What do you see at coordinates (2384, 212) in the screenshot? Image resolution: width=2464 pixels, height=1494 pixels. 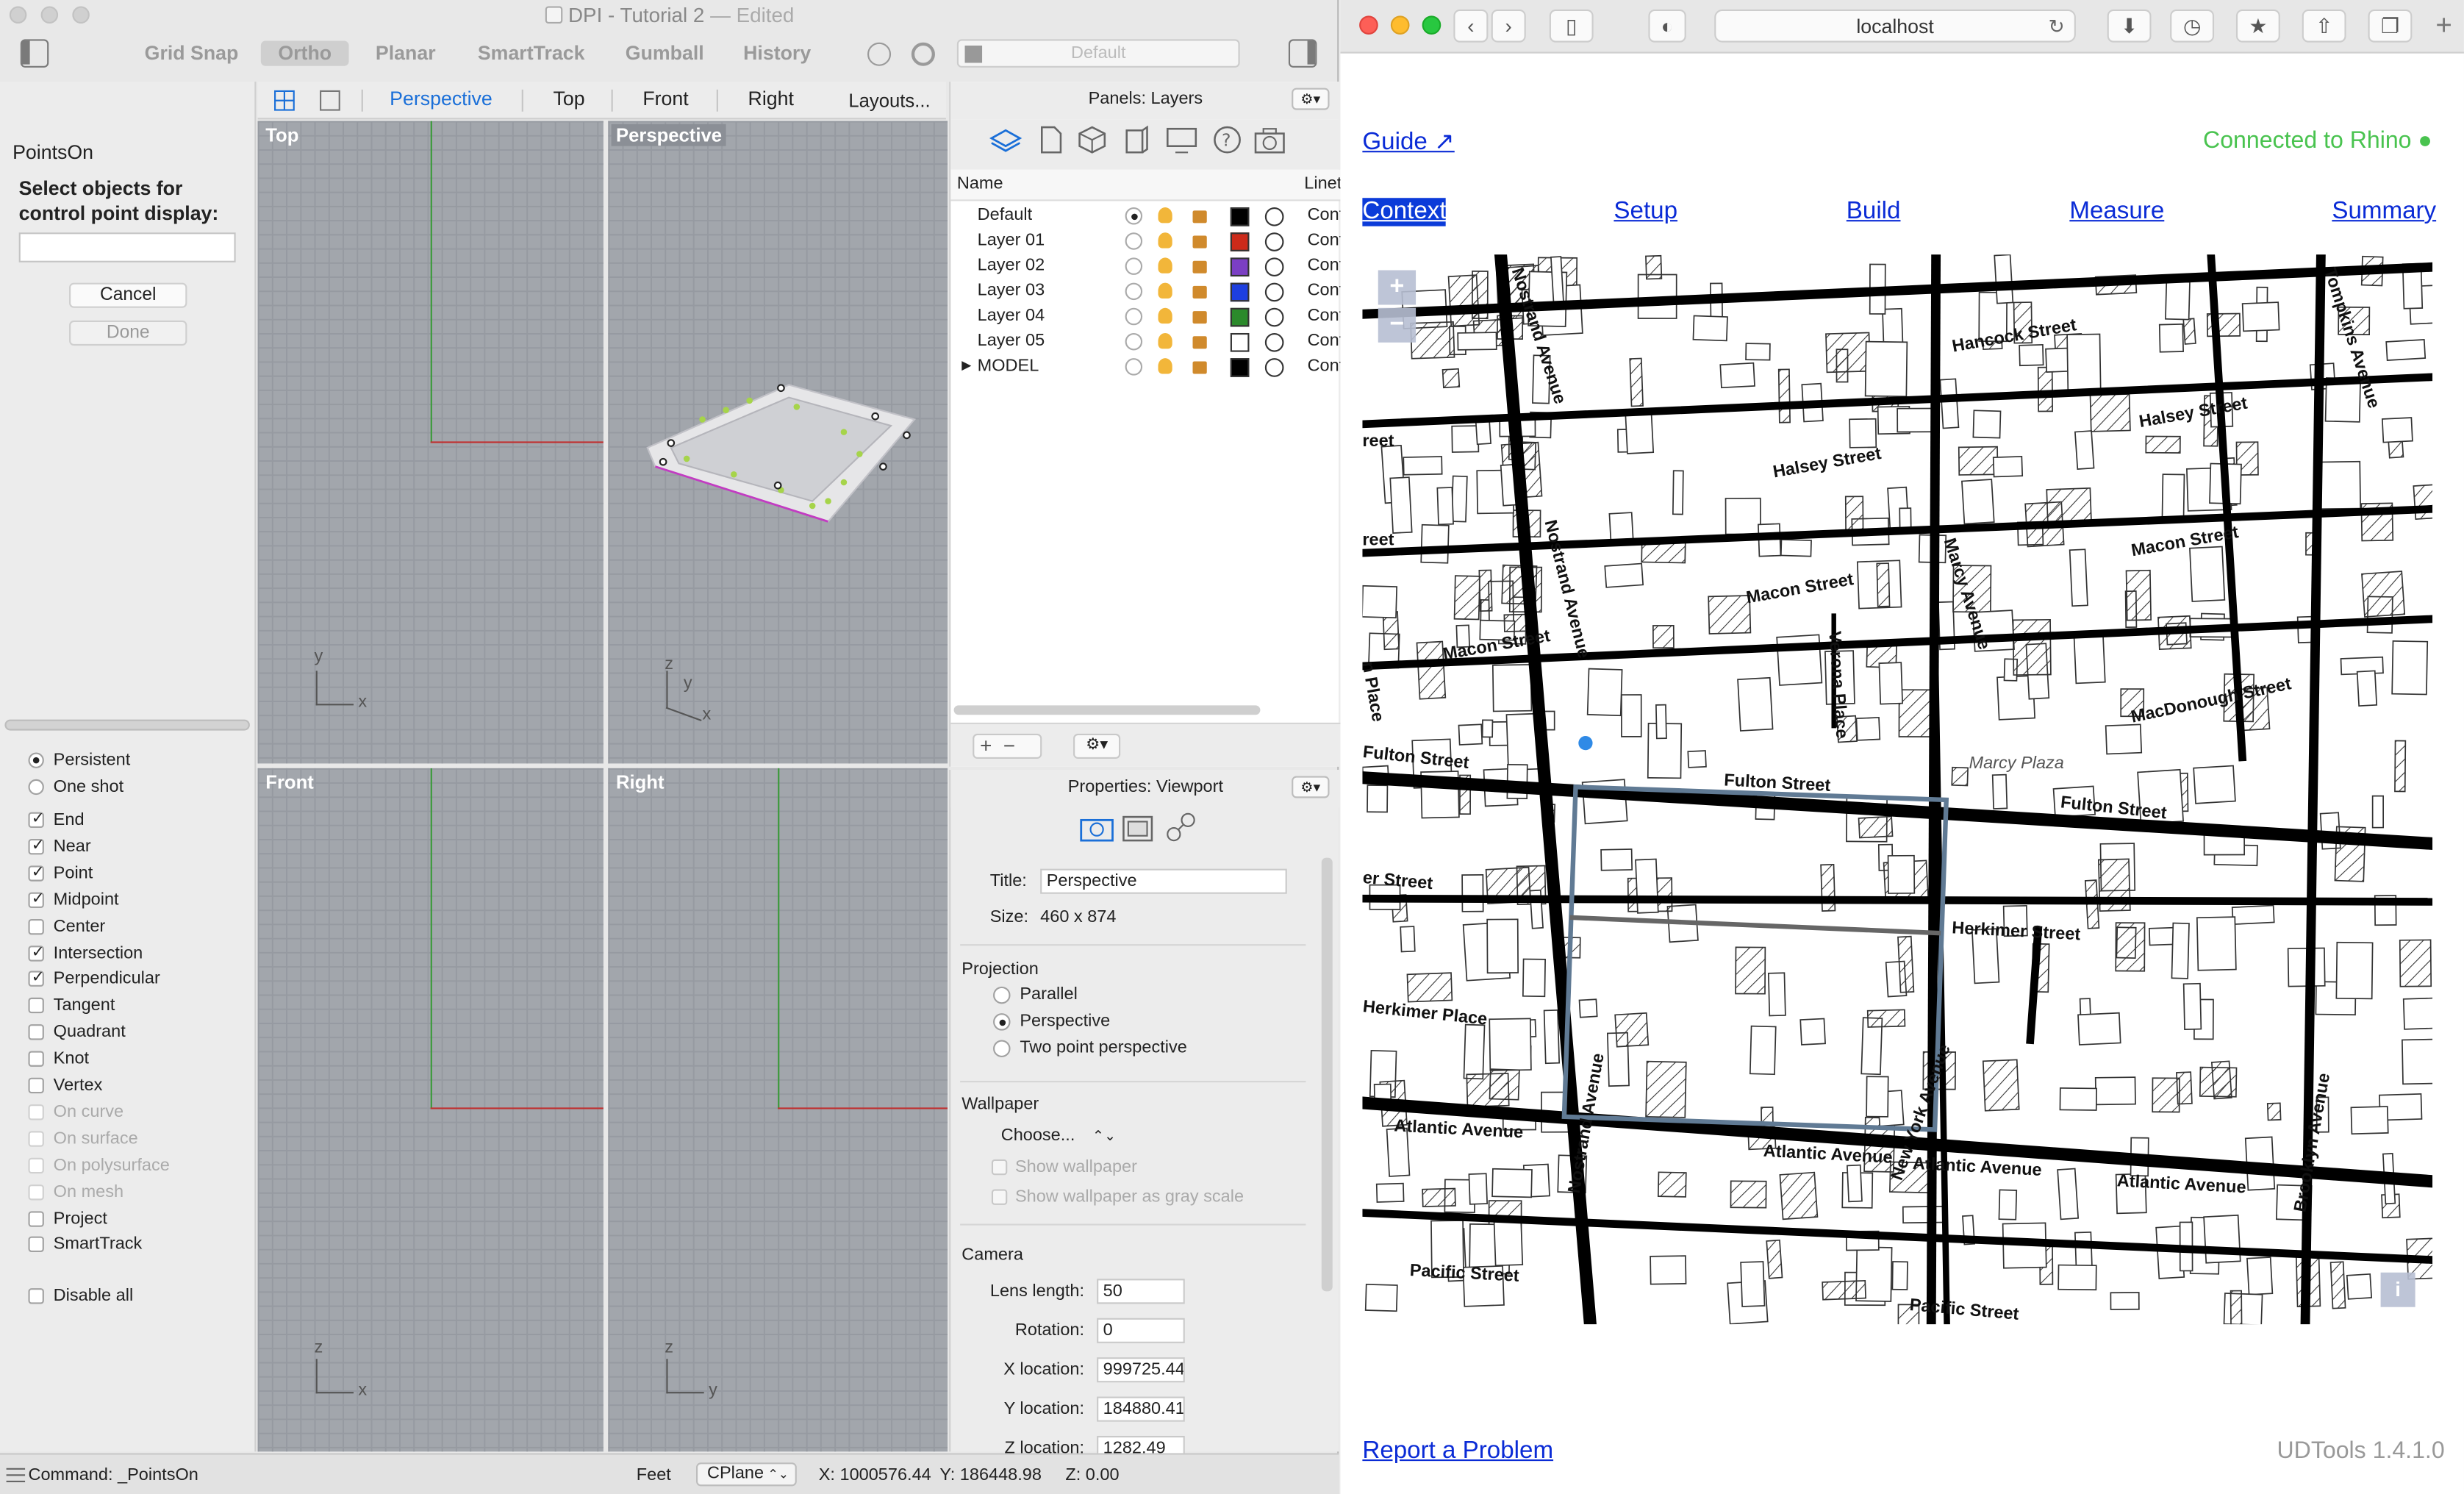 I see `tab-summary: Summary` at bounding box center [2384, 212].